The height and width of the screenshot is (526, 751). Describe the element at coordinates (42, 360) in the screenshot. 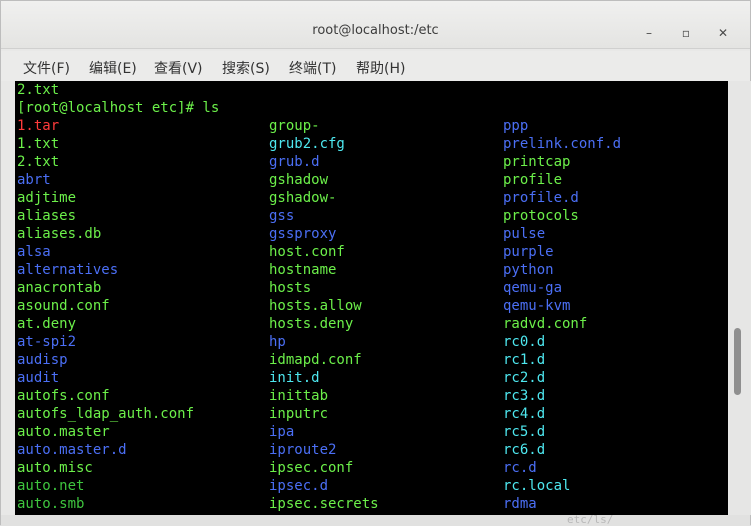

I see `ls-entry: audisp` at that location.